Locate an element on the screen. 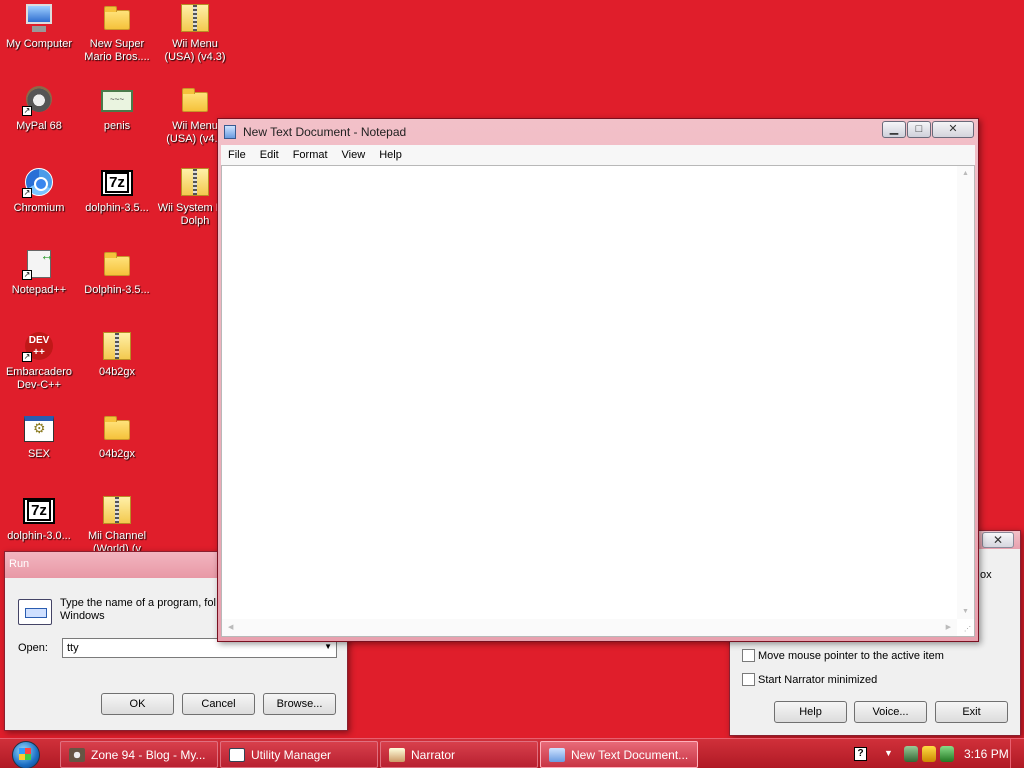 This screenshot has width=1024, height=768. desktop-icon-label: SEX is located at coordinates (38, 454).